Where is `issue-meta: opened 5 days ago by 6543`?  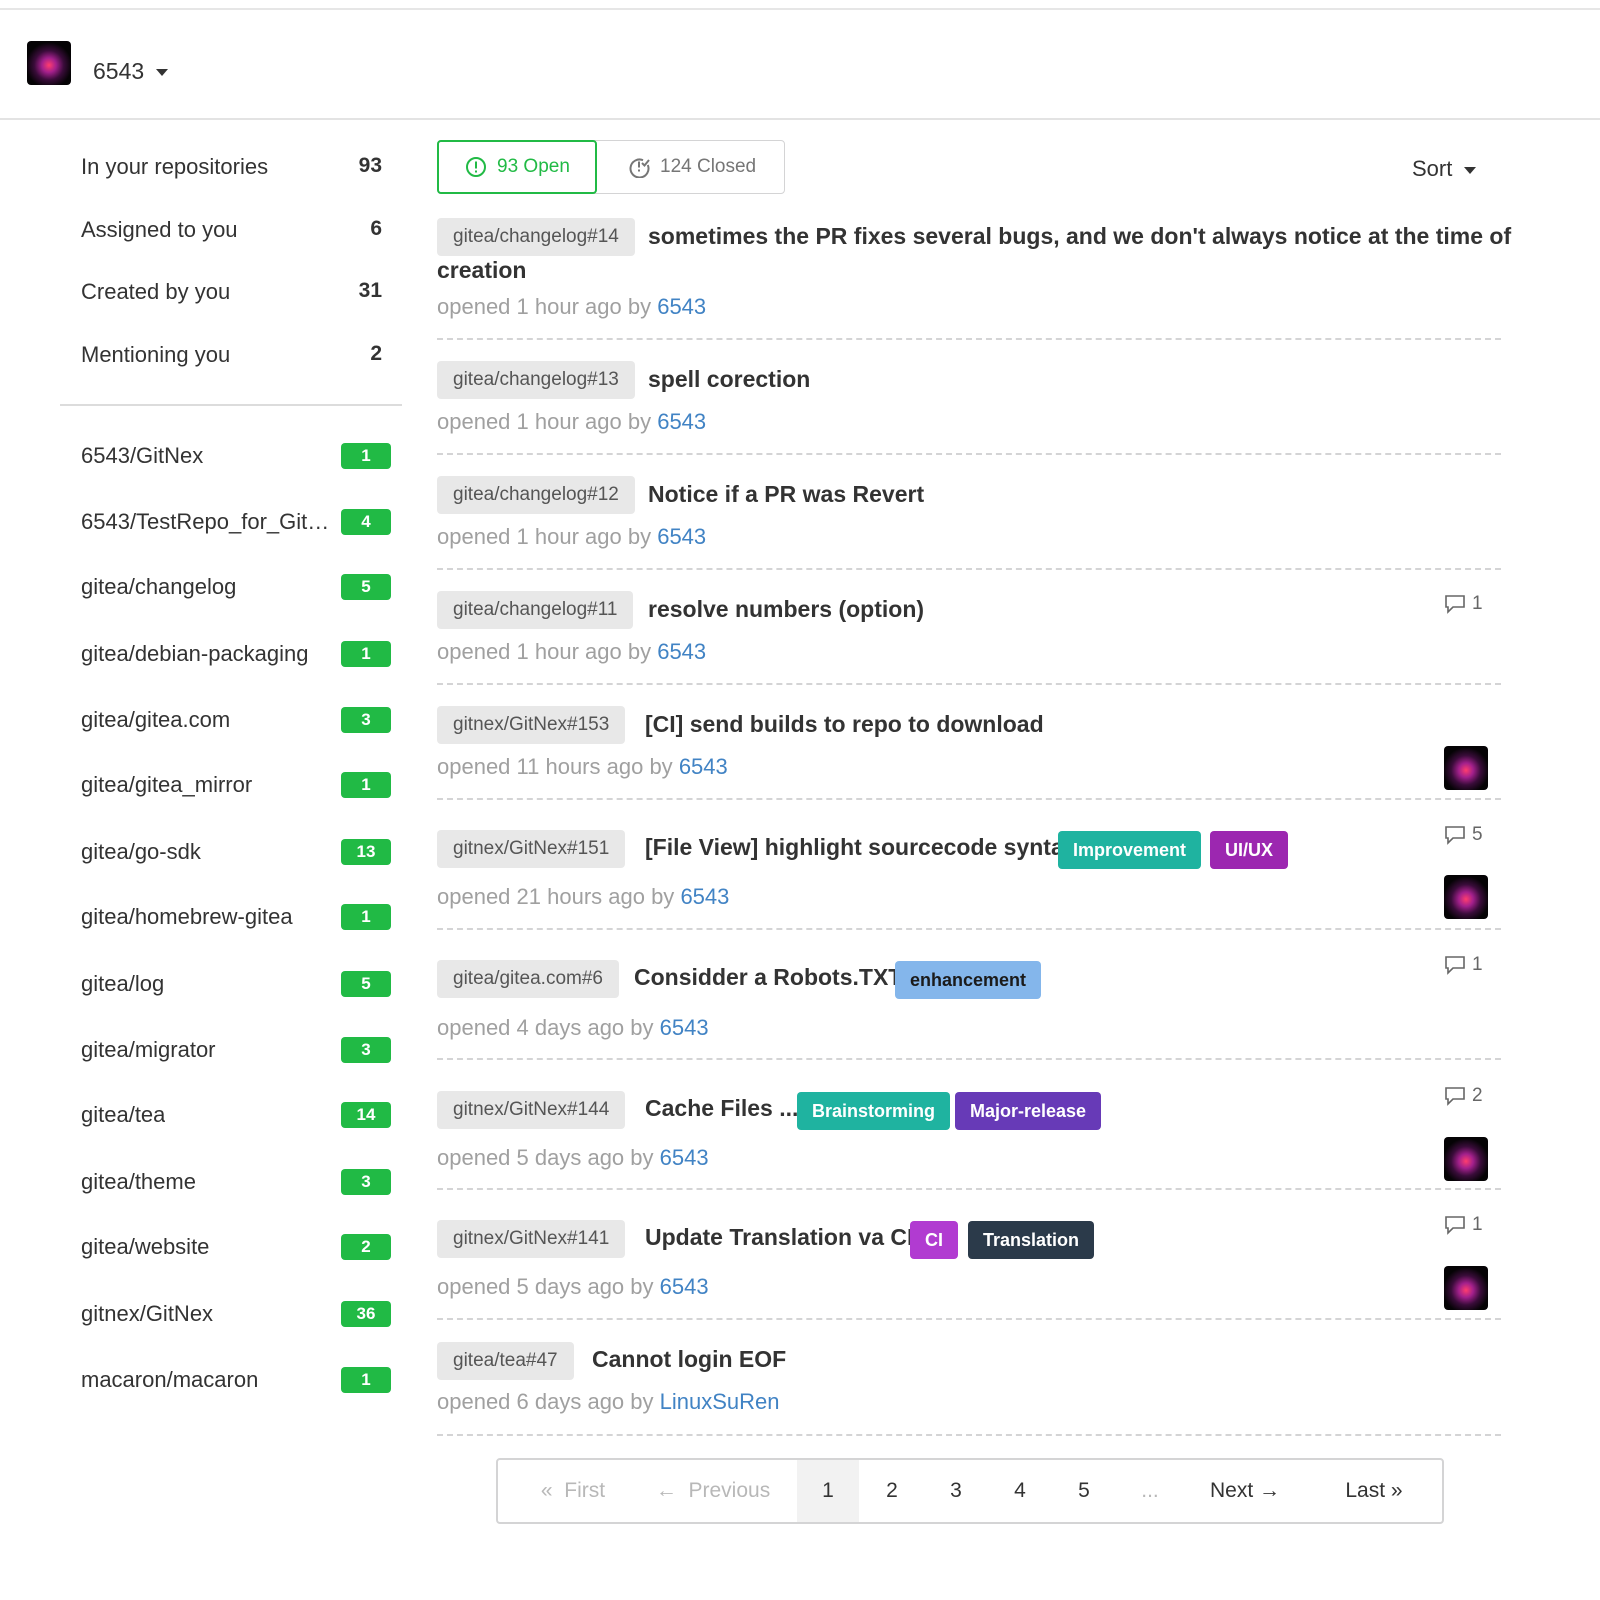 issue-meta: opened 5 days ago by 6543 is located at coordinates (573, 1158).